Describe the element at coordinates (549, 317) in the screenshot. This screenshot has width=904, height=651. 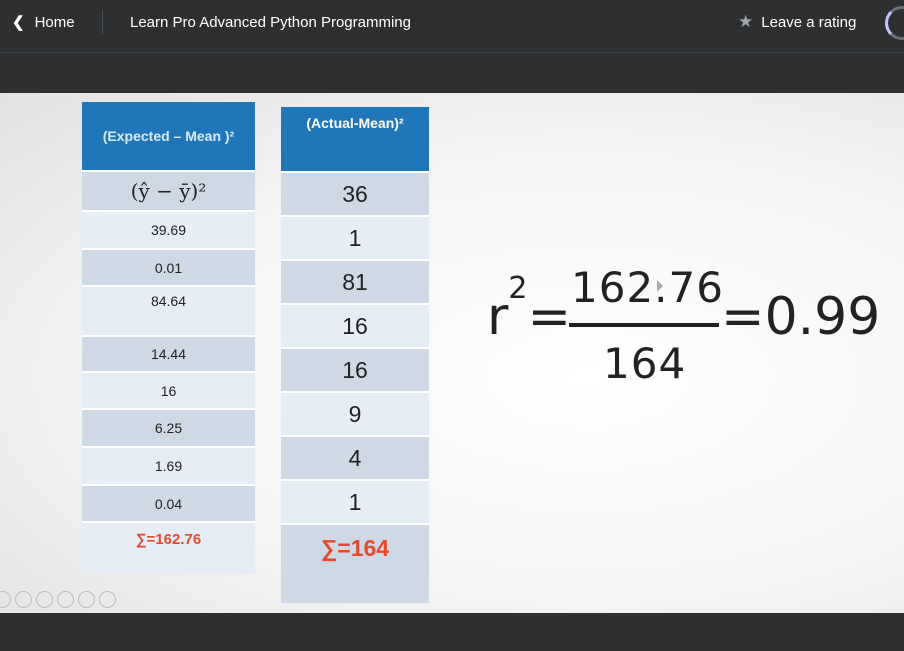
I see `equals-sign: =` at that location.